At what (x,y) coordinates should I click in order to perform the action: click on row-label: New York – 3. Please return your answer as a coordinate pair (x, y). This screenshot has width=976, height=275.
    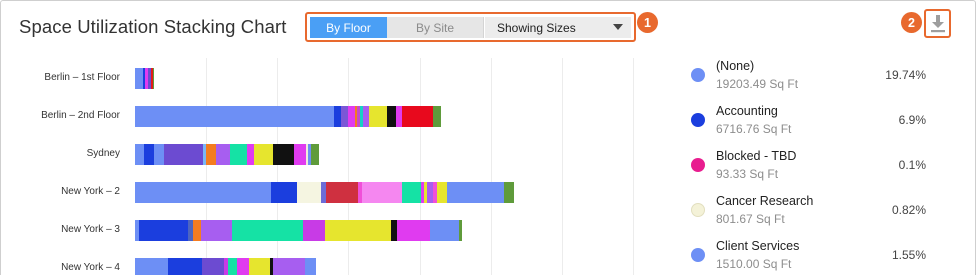
    Looking at the image, I should click on (90, 229).